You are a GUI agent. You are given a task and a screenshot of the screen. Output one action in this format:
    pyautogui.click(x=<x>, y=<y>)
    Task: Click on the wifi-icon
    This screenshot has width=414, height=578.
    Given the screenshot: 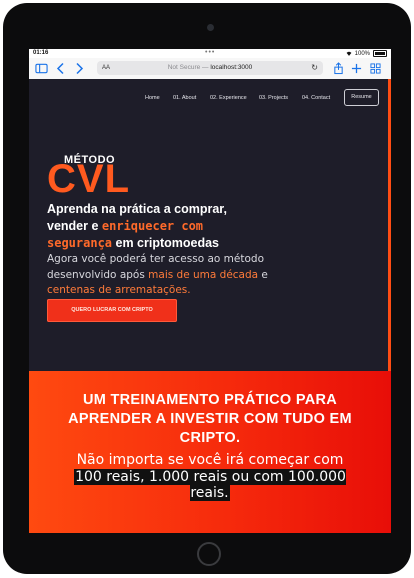 What is the action you would take?
    pyautogui.click(x=349, y=53)
    